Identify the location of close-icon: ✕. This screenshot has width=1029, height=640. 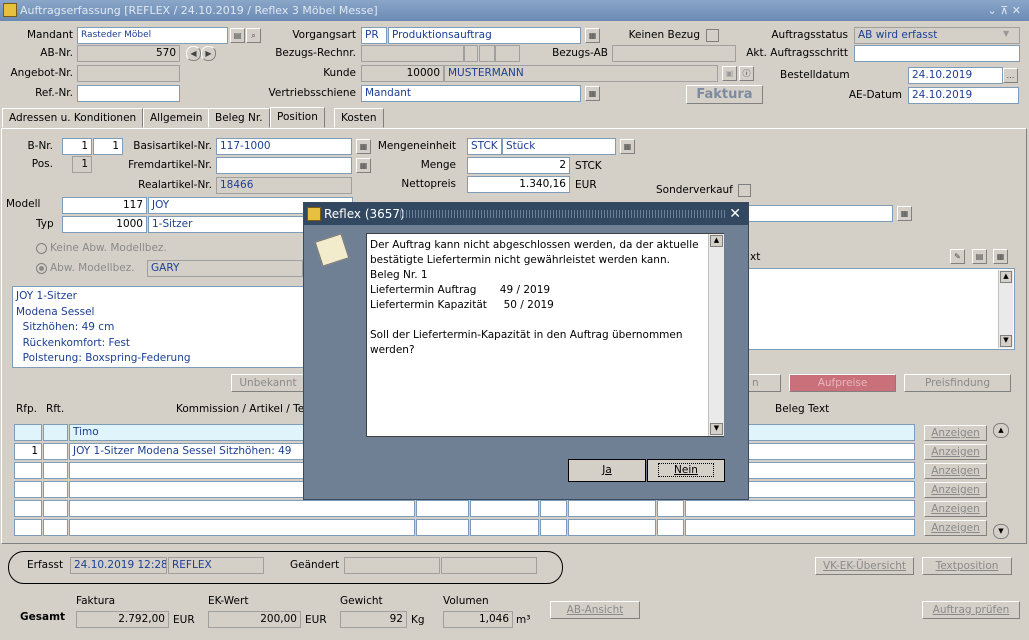
(735, 214).